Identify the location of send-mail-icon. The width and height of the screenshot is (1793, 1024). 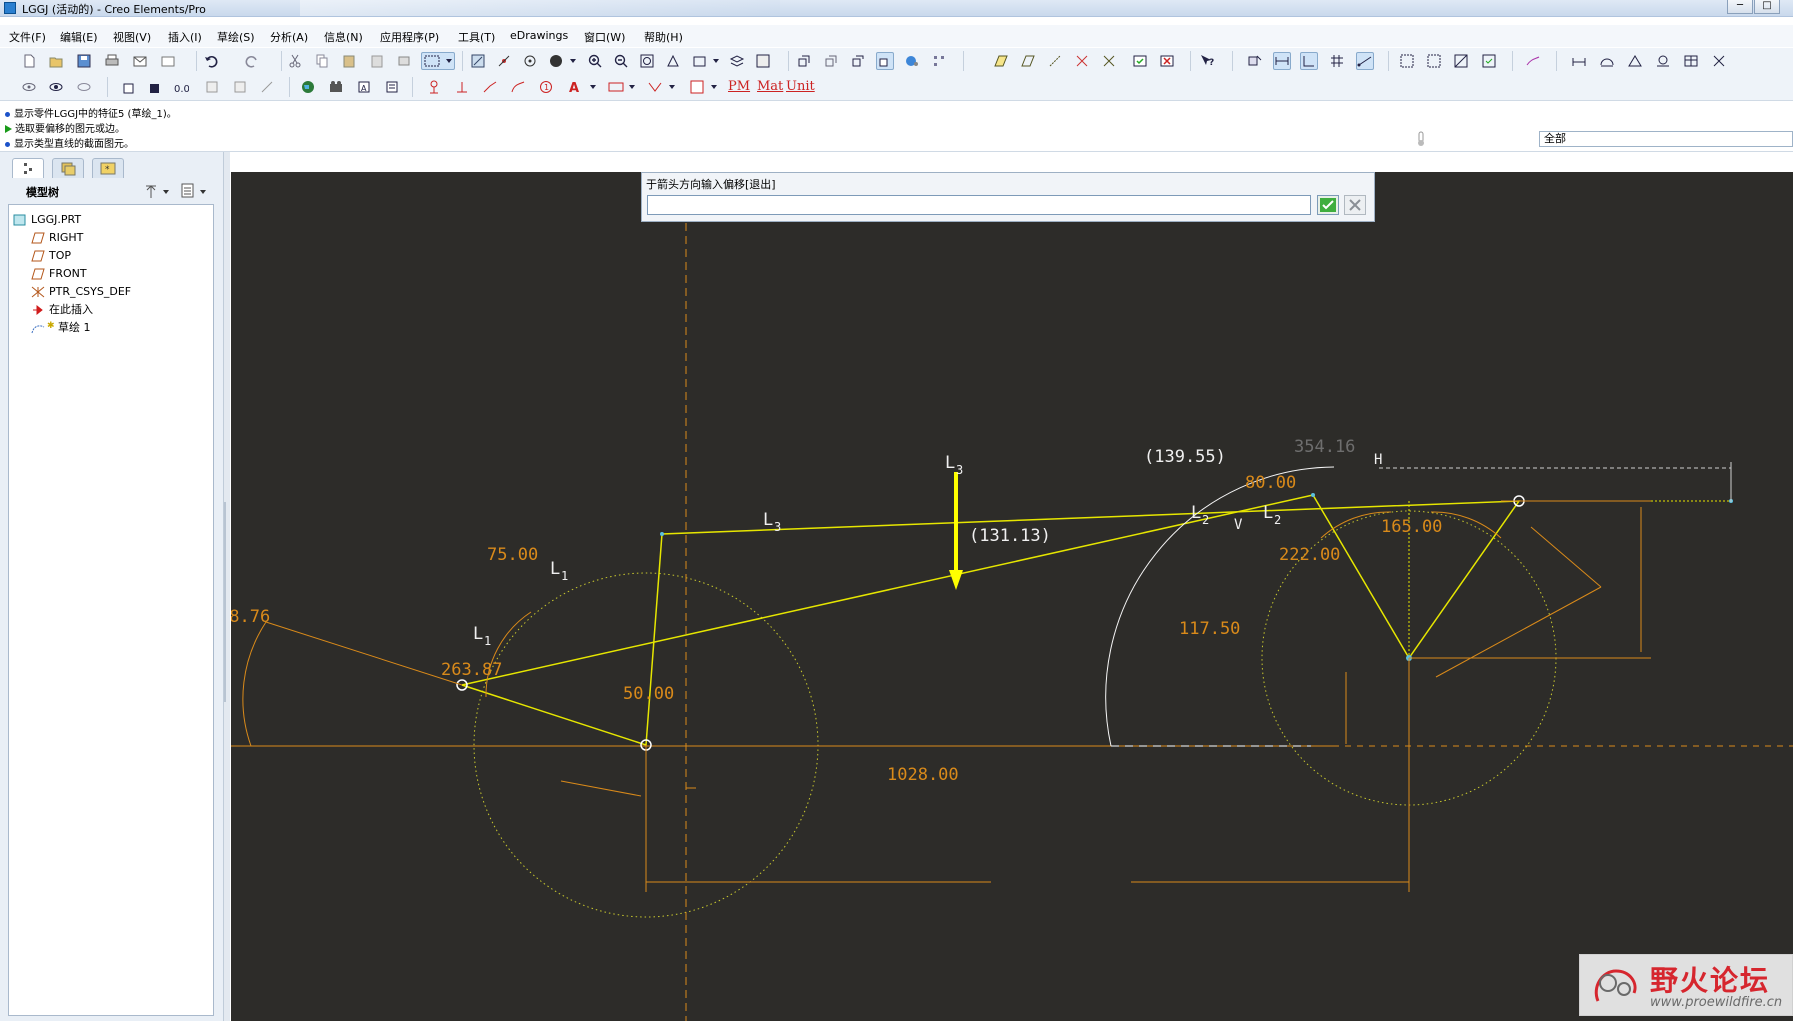
(140, 61).